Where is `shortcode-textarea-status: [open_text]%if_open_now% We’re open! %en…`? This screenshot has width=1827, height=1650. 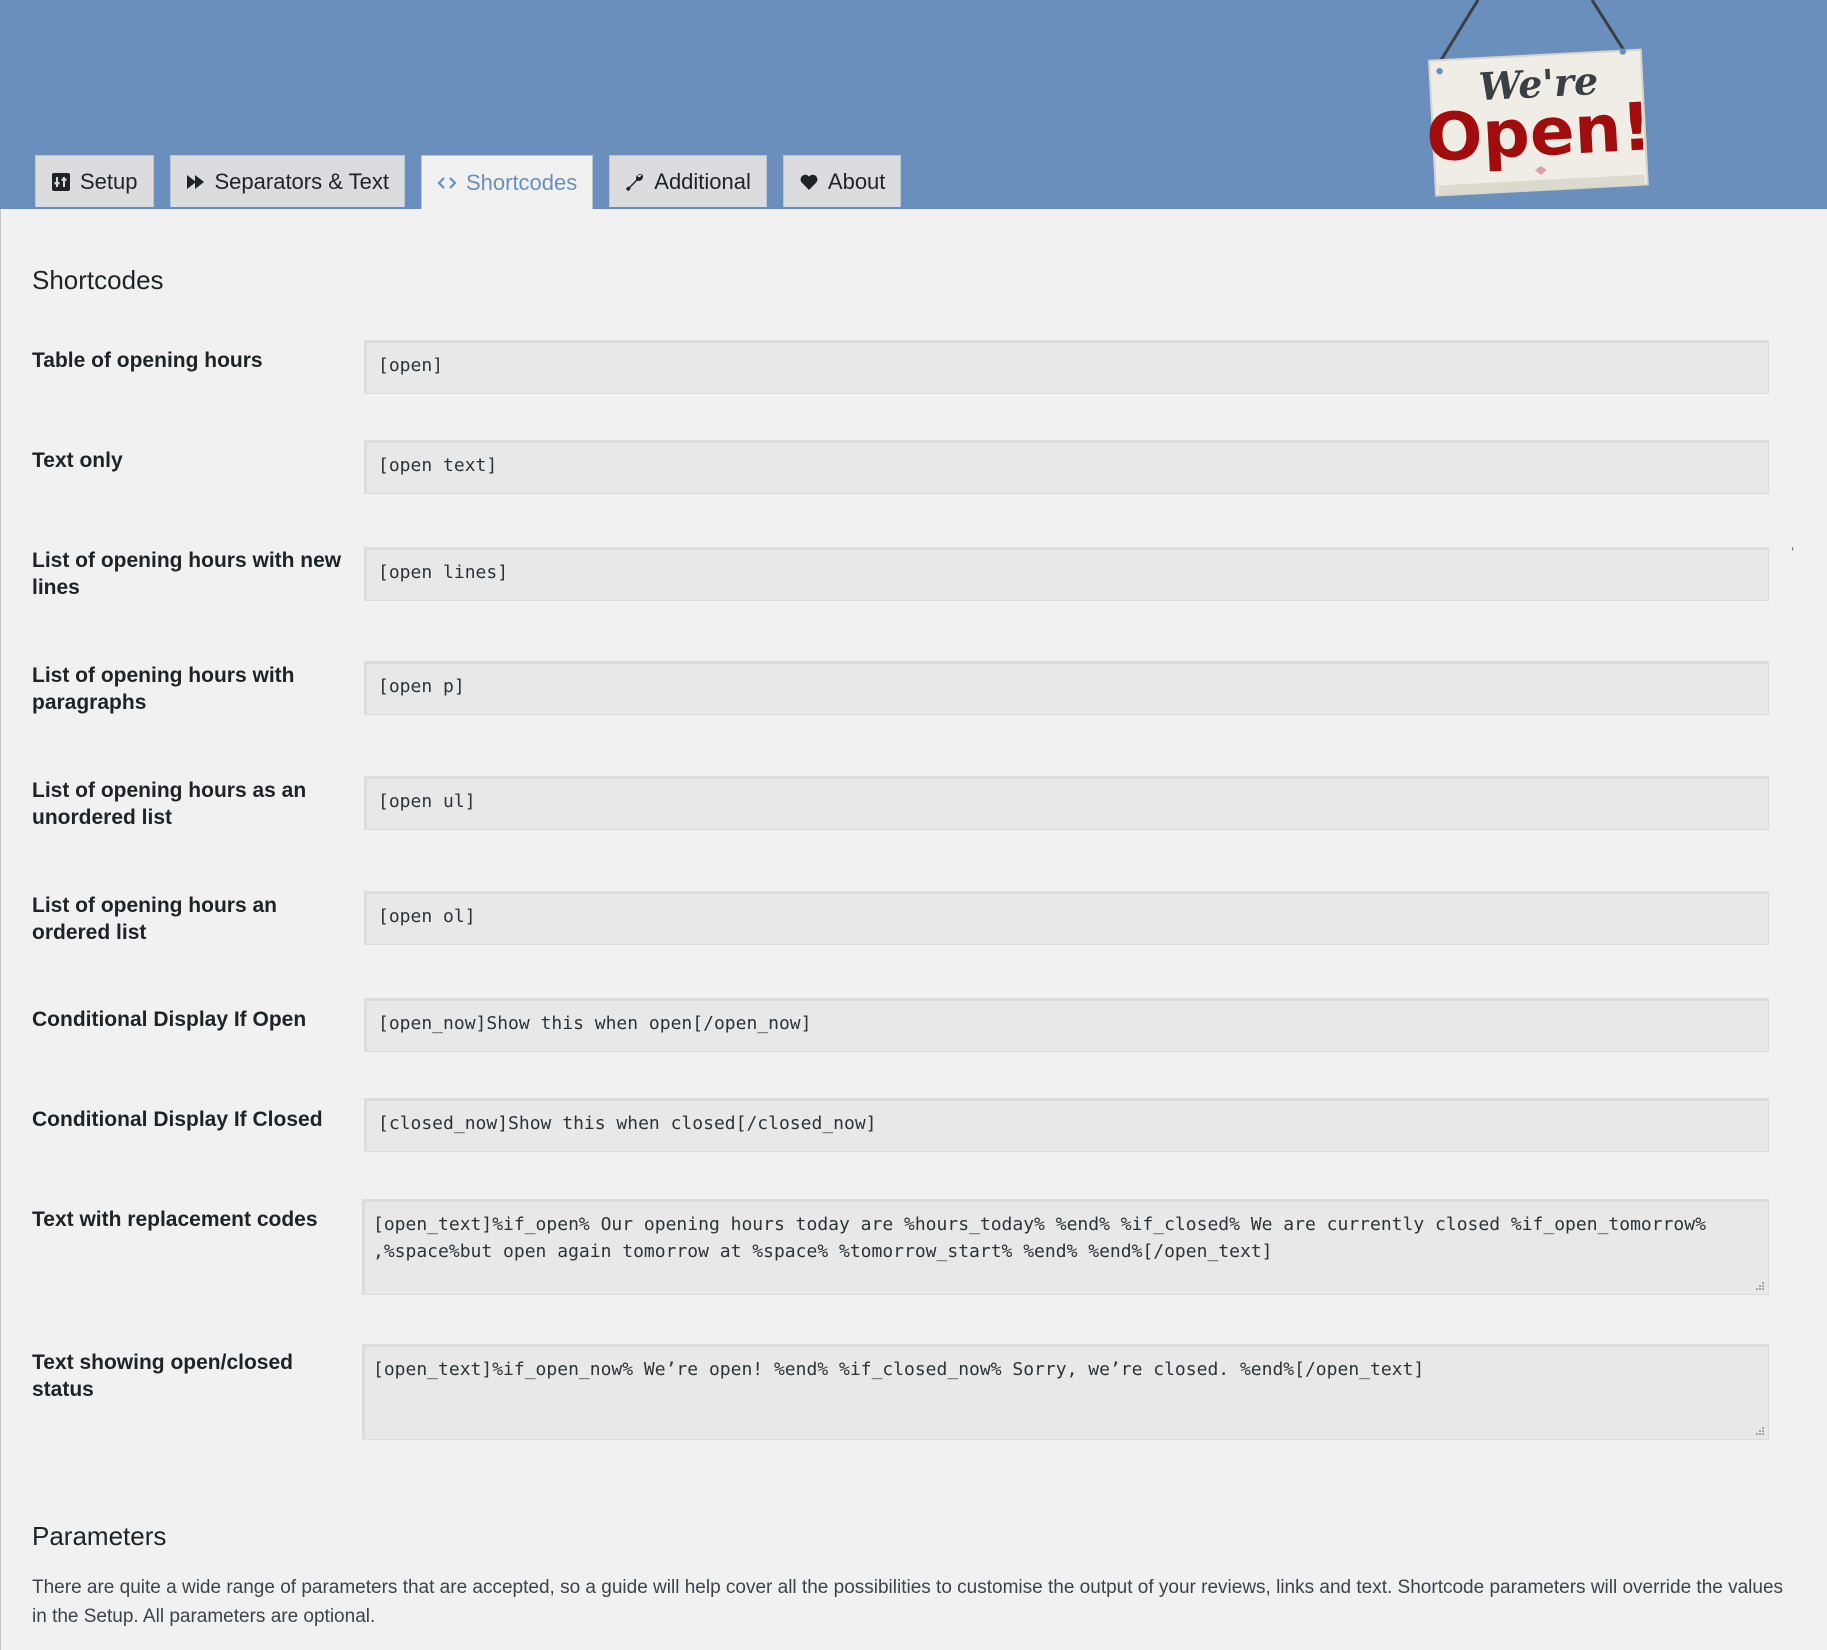 shortcode-textarea-status: [open_text]%if_open_now% We’re open! %en… is located at coordinates (1065, 1392).